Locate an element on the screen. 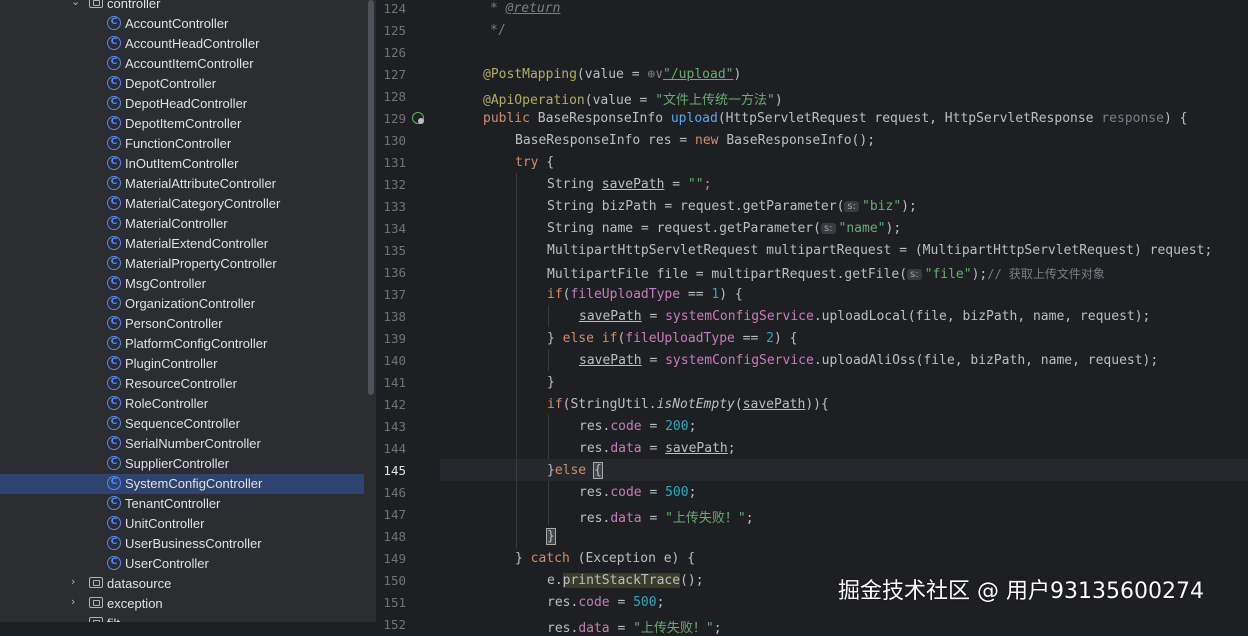 This screenshot has width=1248, height=636. matched-brace: { is located at coordinates (597, 470).